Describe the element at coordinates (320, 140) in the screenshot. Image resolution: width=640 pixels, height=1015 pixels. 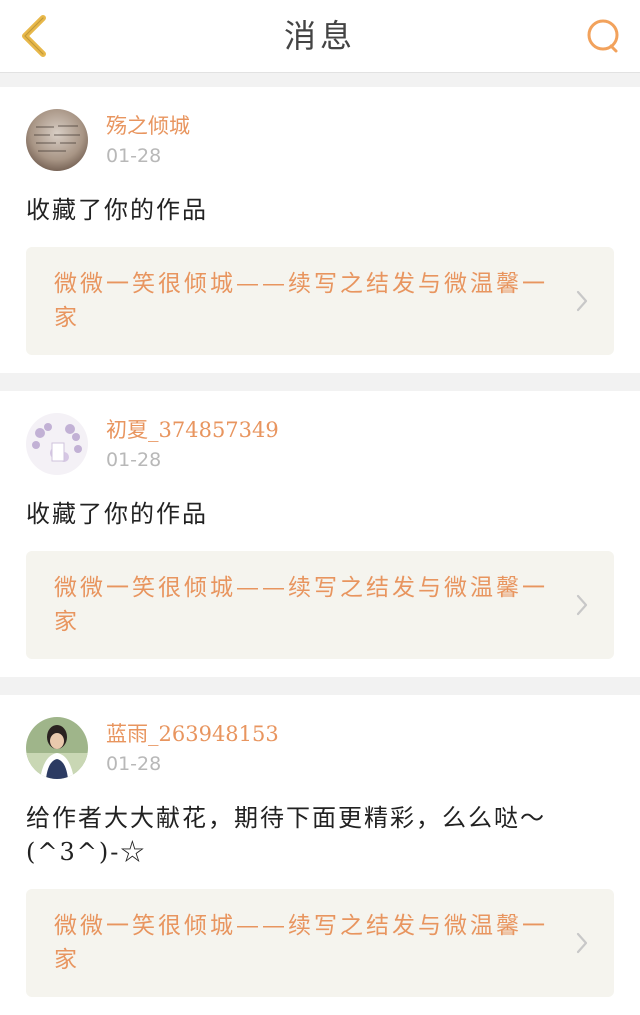
I see `message-header: 殇之倾城 01-28` at that location.